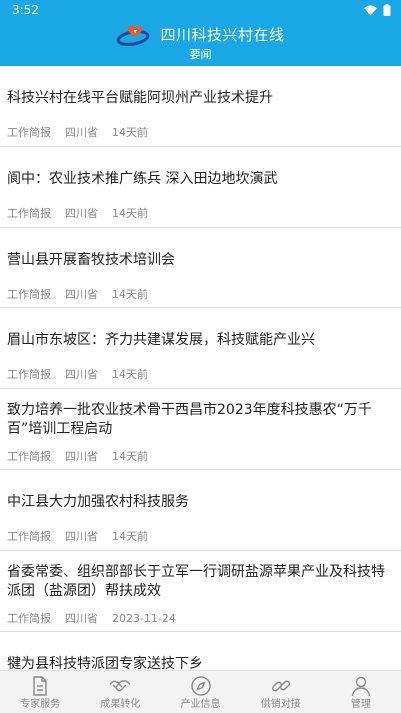 This screenshot has width=401, height=713. I want to click on nav-label: 管理, so click(360, 704).